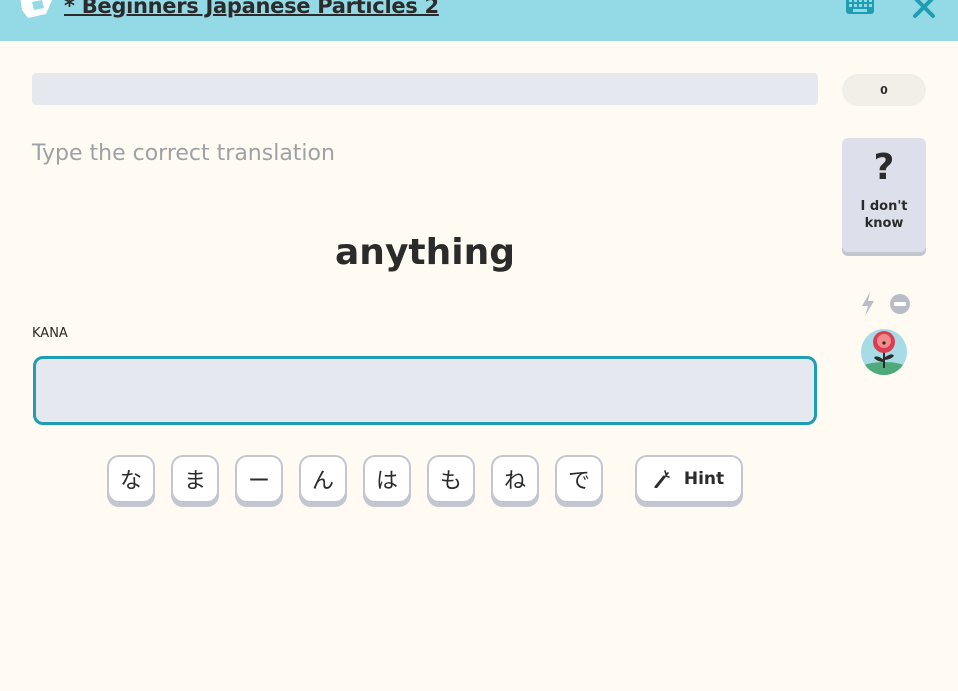 This screenshot has height=691, width=958. I want to click on progress-bar, so click(425, 89).